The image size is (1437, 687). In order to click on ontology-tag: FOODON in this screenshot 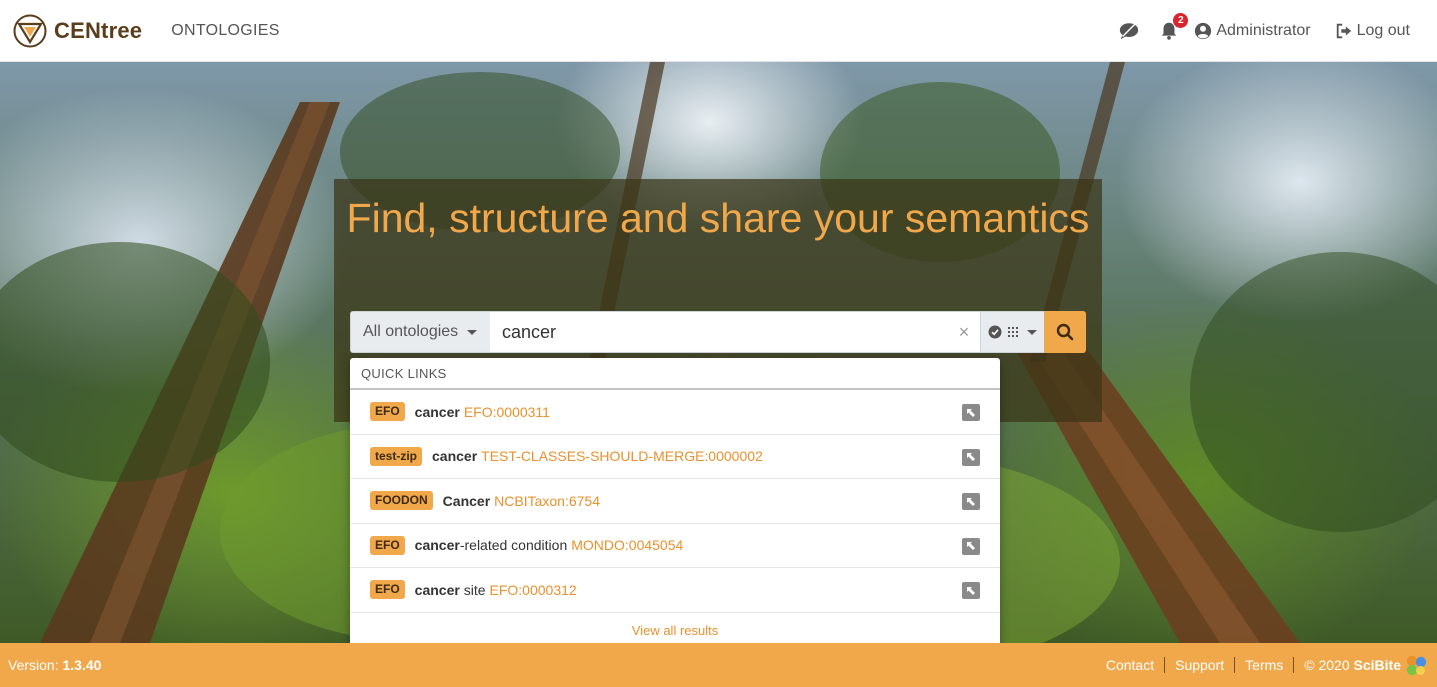, I will do `click(401, 501)`.